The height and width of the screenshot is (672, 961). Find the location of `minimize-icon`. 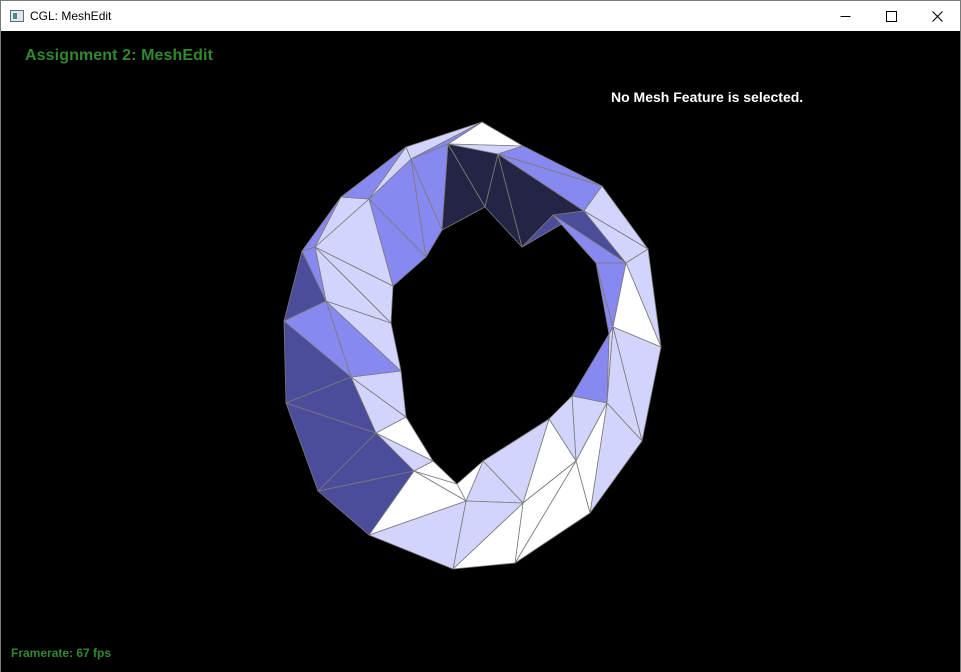

minimize-icon is located at coordinates (845, 16).